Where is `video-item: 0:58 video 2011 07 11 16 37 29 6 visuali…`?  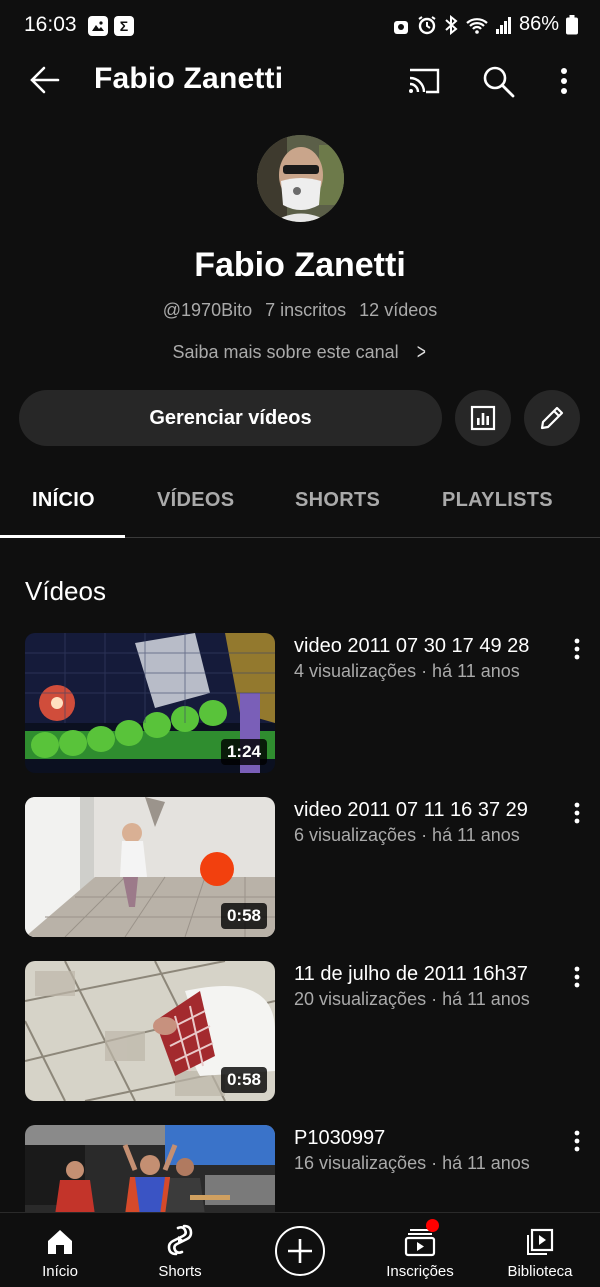
video-item: 0:58 video 2011 07 11 16 37 29 6 visuali… is located at coordinates (300, 867).